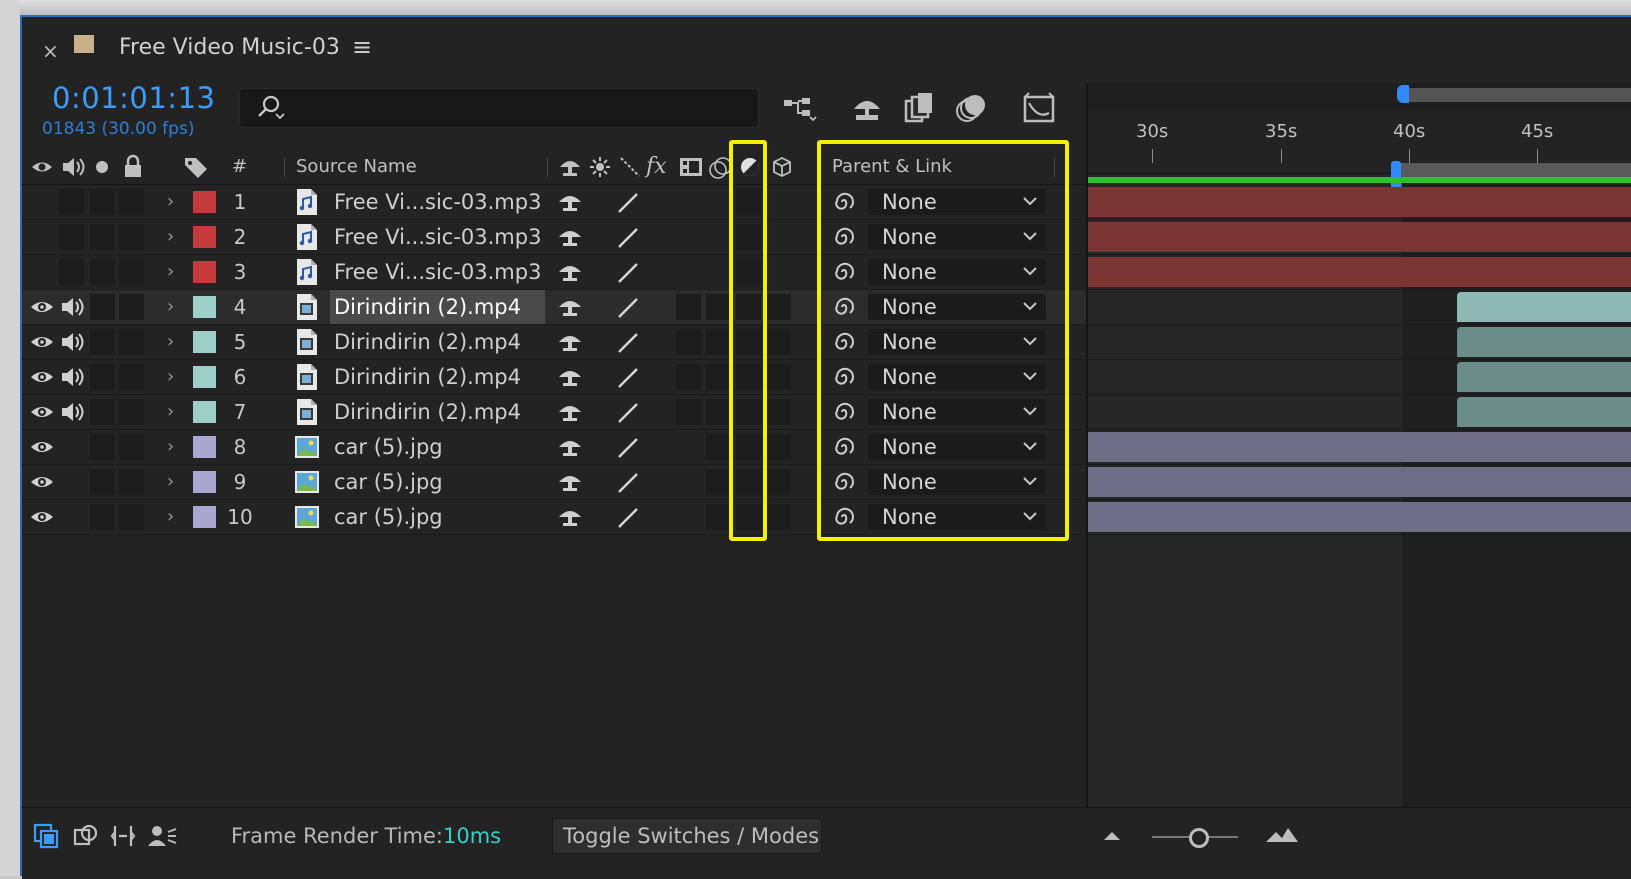 The width and height of the screenshot is (1631, 879). I want to click on motion-blur-icon, so click(971, 108).